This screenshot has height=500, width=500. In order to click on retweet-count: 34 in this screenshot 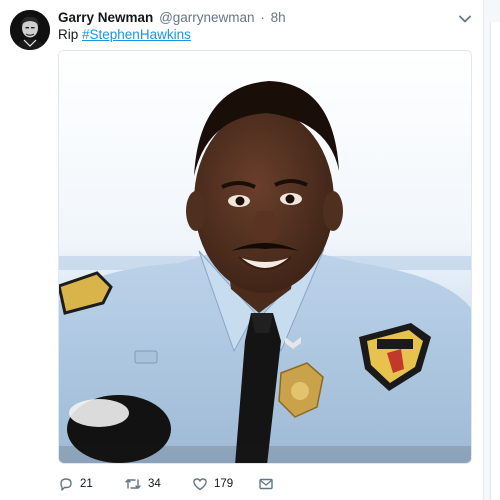, I will do `click(154, 484)`.